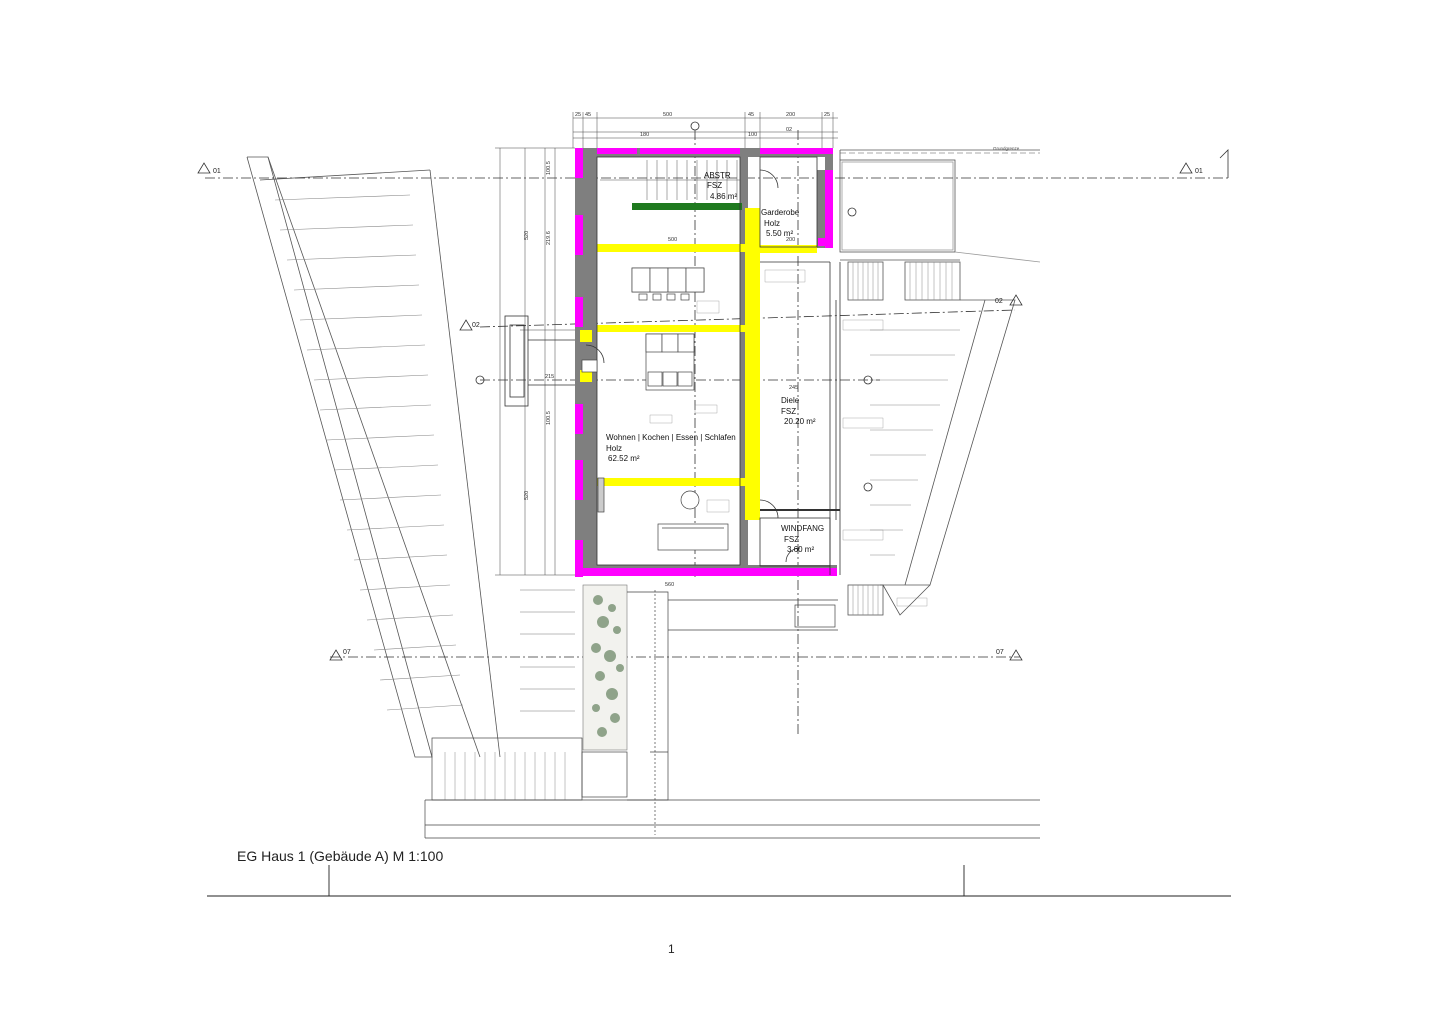 This screenshot has height=1018, width=1440. I want to click on section-label-02-right: 02, so click(999, 301).